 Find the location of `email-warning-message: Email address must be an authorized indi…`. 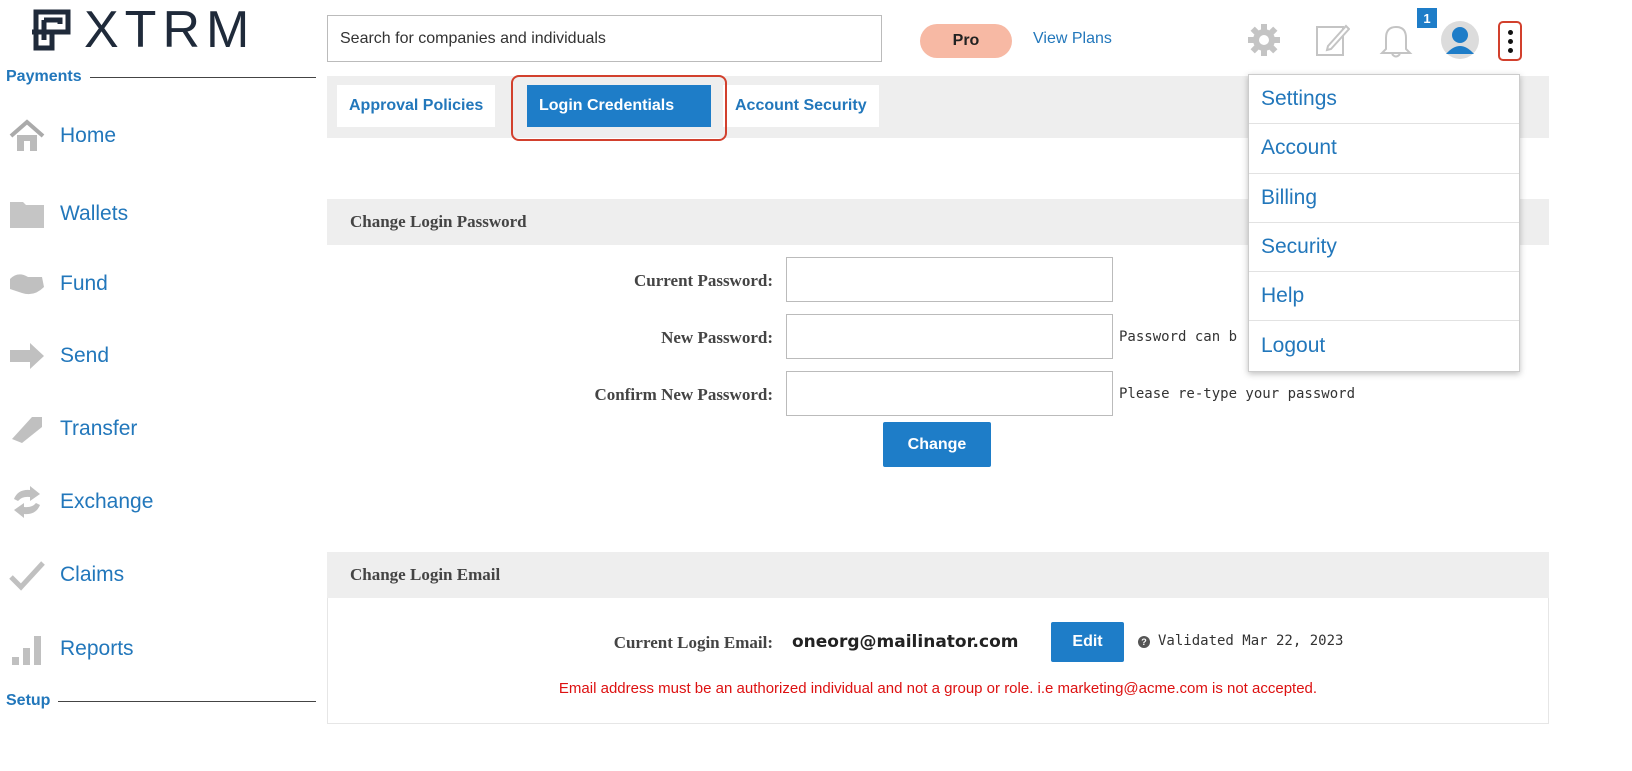

email-warning-message: Email address must be an authorized indi… is located at coordinates (938, 688).